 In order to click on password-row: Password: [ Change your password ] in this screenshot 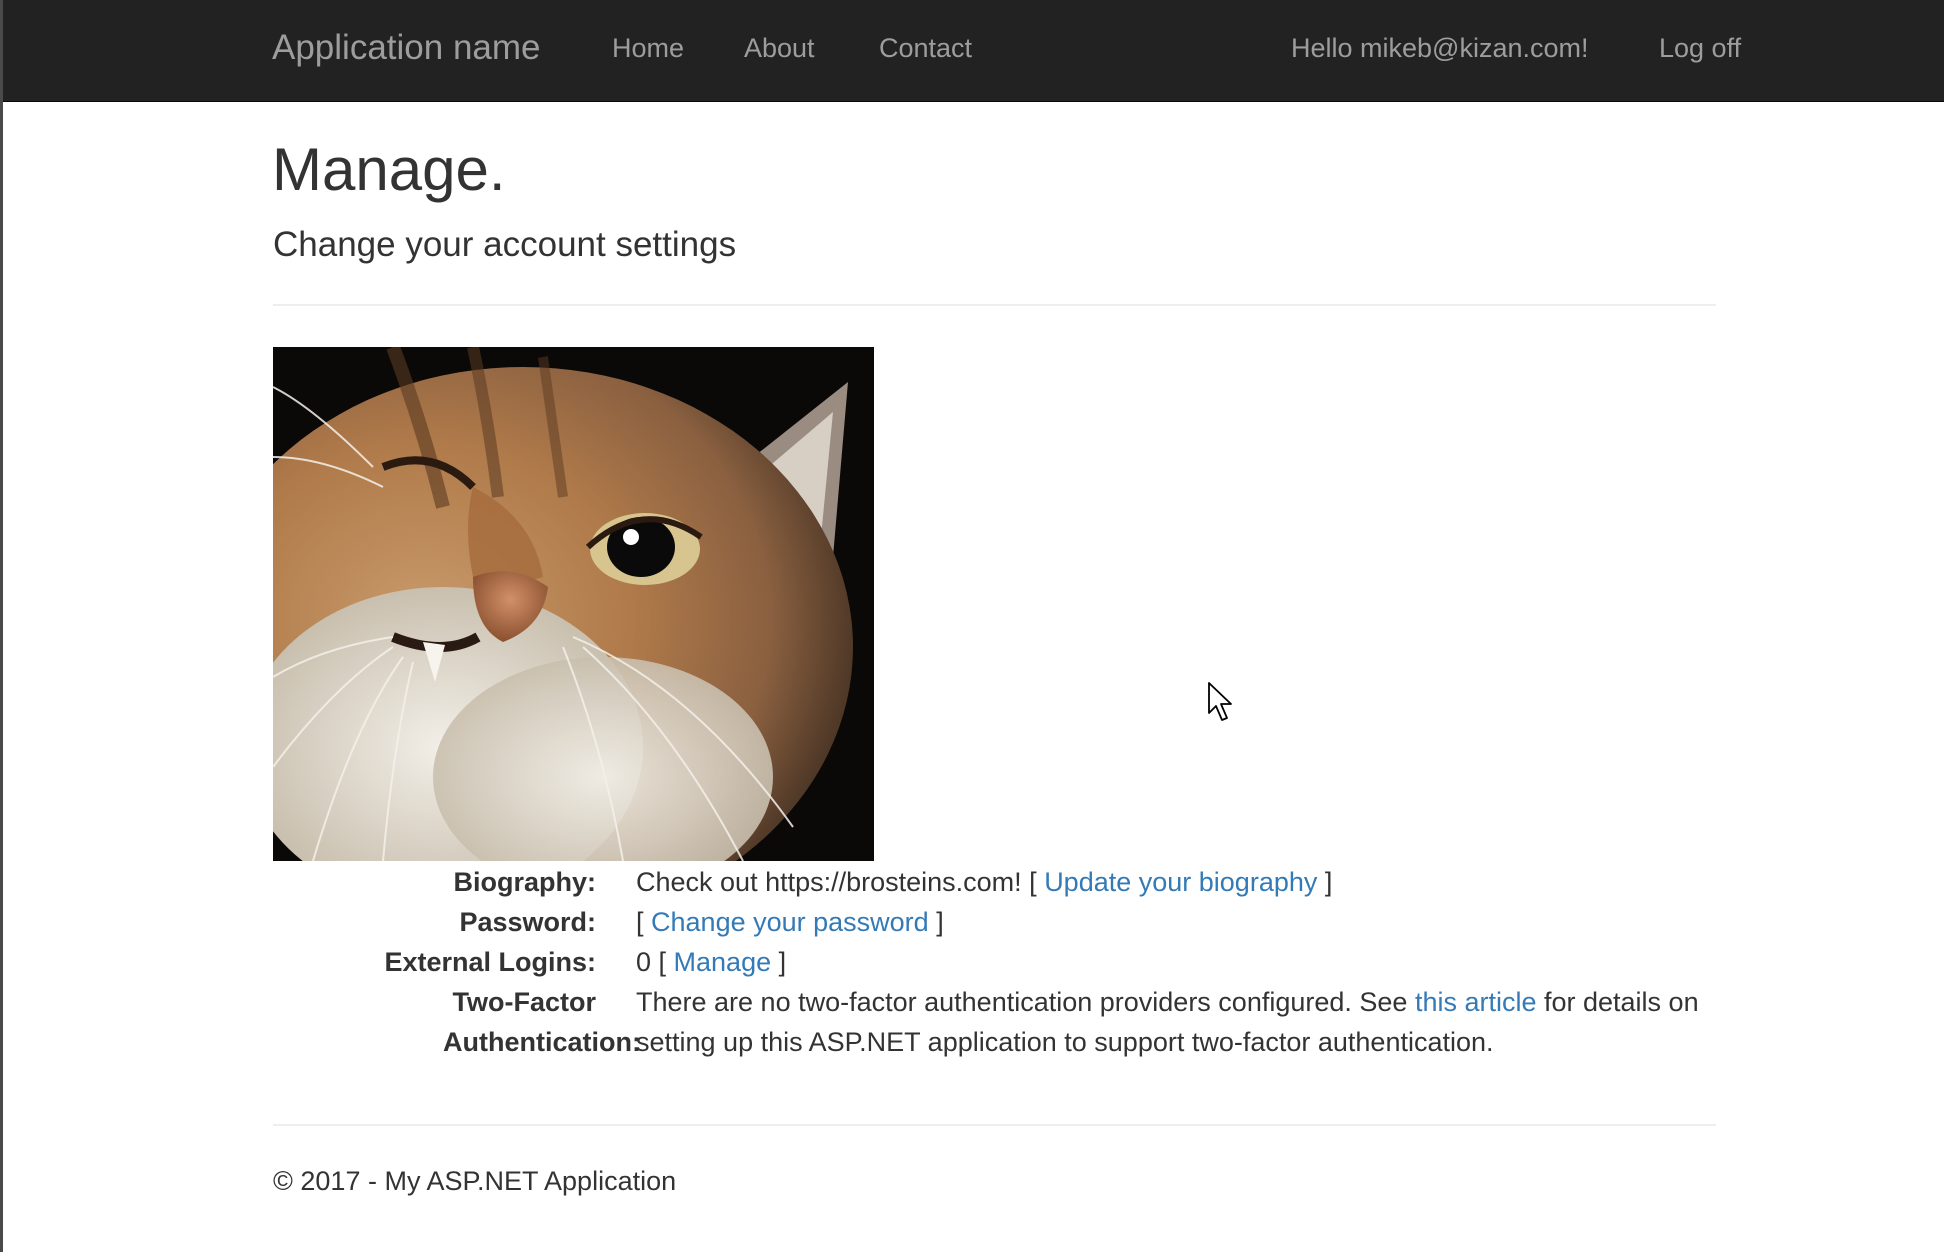, I will do `click(998, 922)`.